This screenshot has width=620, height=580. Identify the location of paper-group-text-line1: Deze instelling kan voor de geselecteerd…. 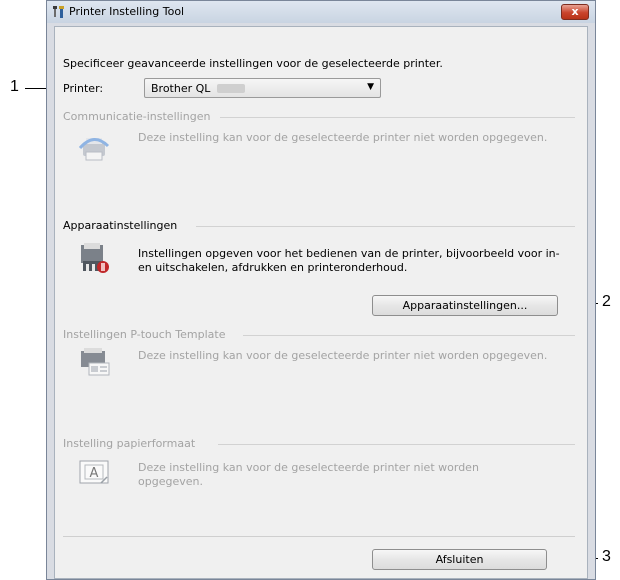
(308, 467).